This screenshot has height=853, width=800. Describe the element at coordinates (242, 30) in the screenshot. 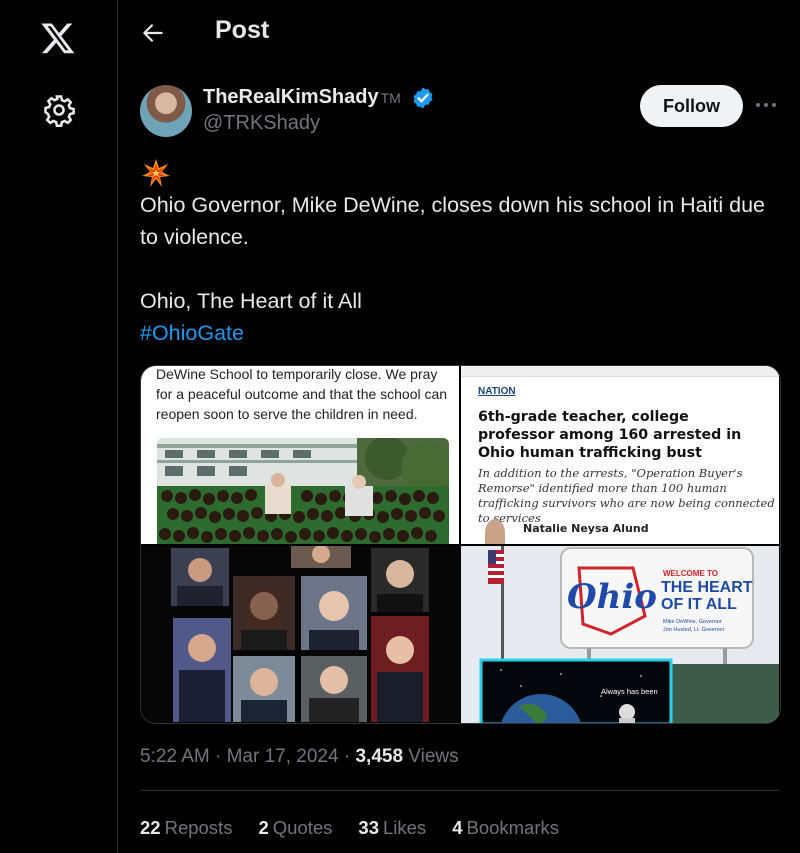

I see `page-title: Post` at that location.